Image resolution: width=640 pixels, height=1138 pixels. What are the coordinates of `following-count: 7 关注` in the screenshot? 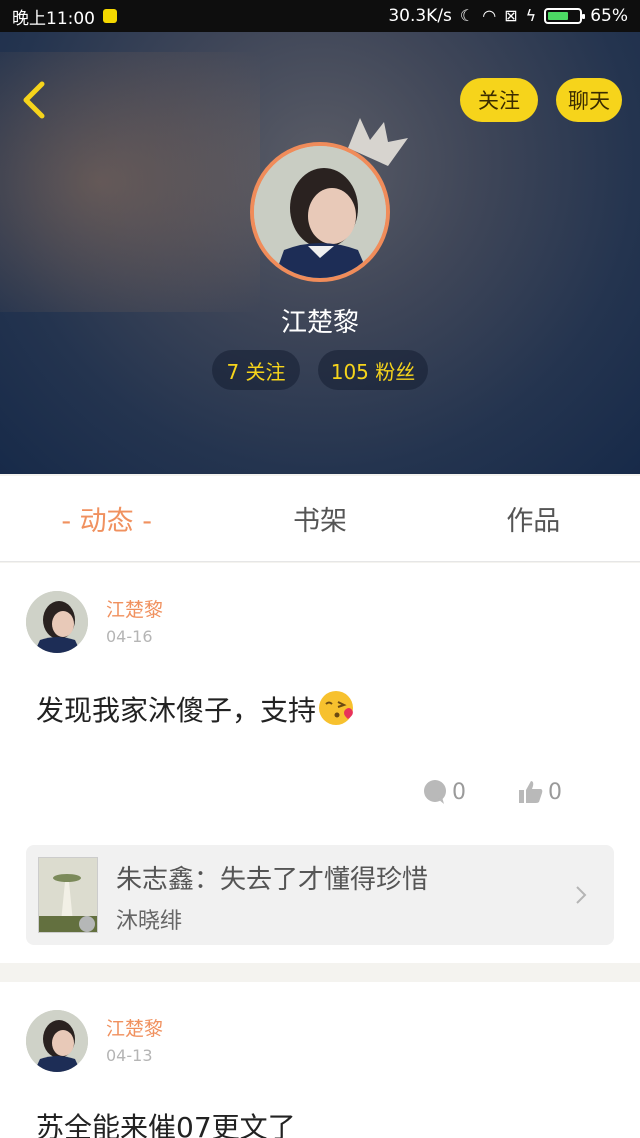 It's located at (256, 370).